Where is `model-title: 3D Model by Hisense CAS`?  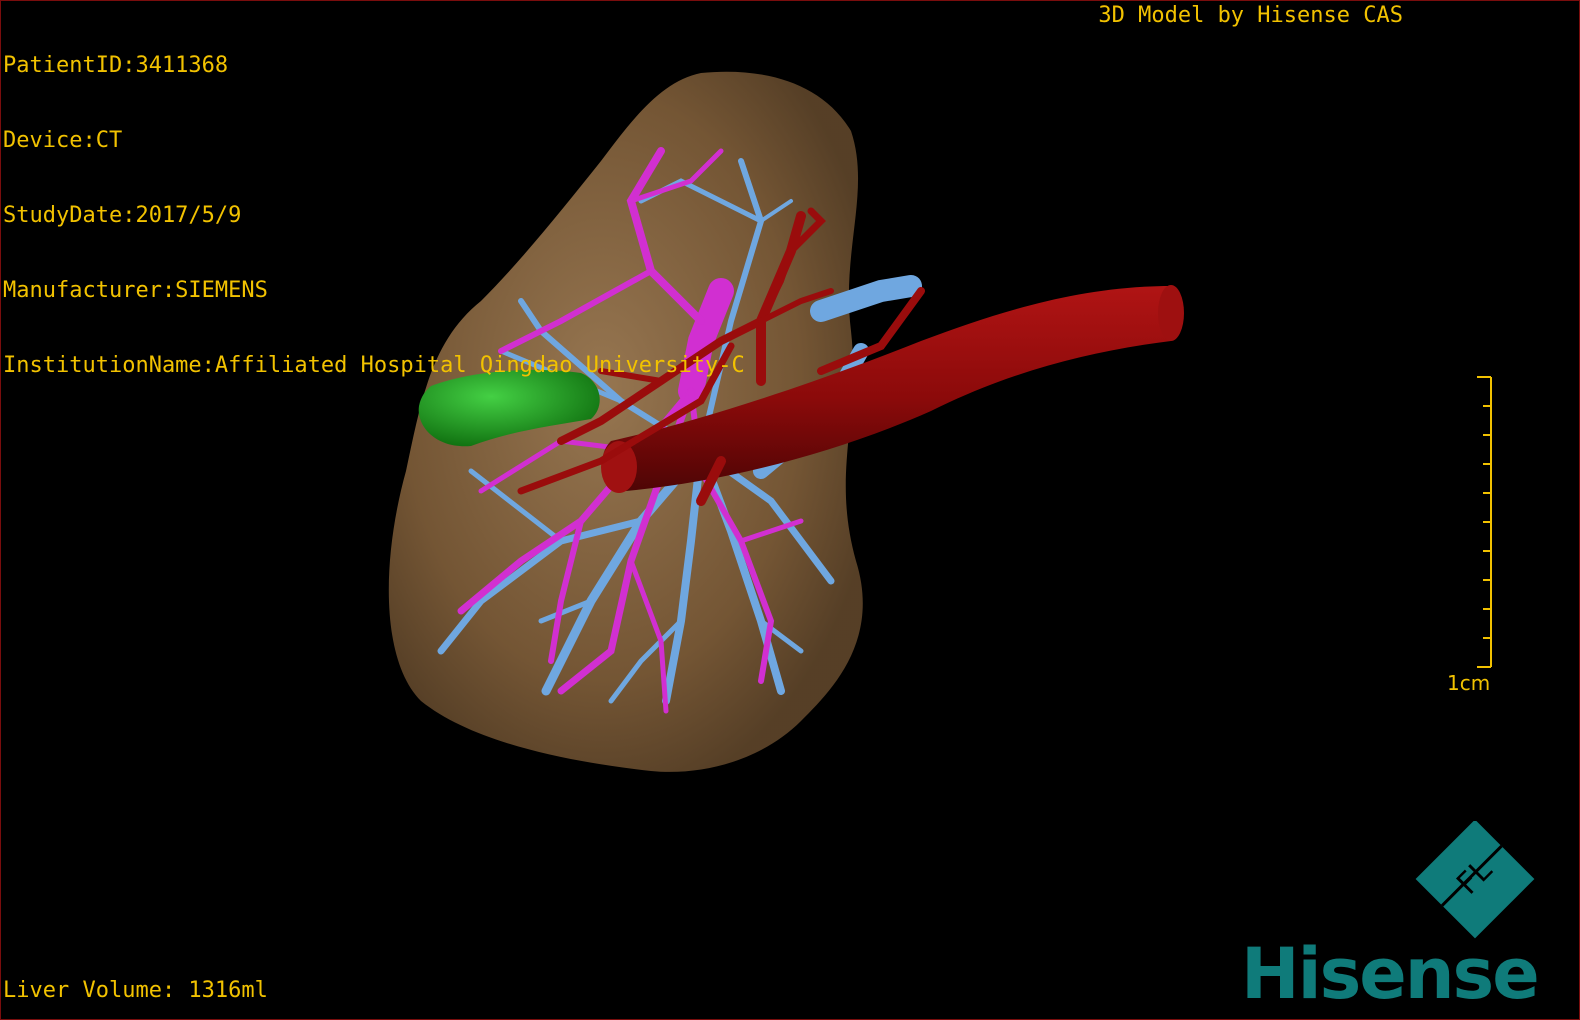 model-title: 3D Model by Hisense CAS is located at coordinates (1250, 15).